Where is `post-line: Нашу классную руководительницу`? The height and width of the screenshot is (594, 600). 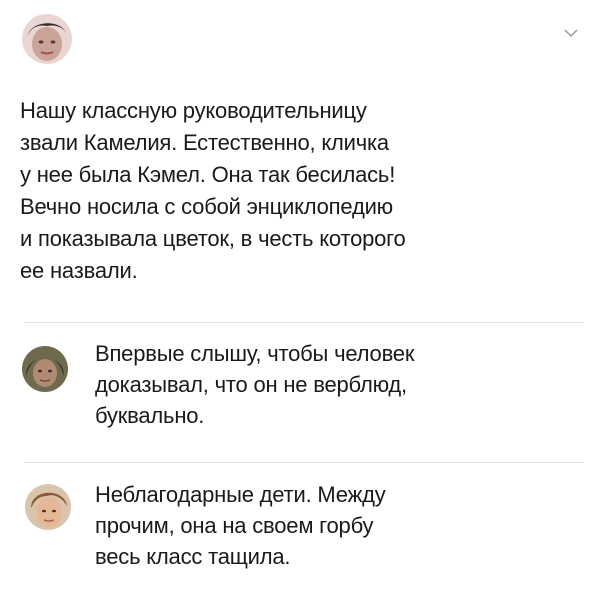 post-line: Нашу классную руководительницу is located at coordinates (193, 110).